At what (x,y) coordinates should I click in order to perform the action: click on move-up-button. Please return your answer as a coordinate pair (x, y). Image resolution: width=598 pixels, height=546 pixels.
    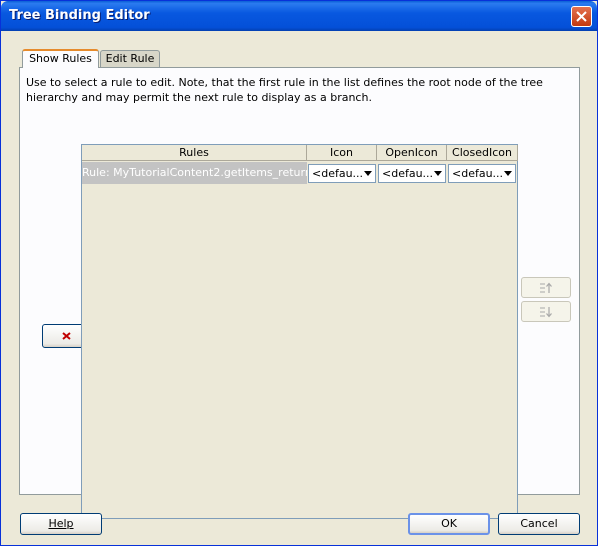
    Looking at the image, I should click on (546, 287).